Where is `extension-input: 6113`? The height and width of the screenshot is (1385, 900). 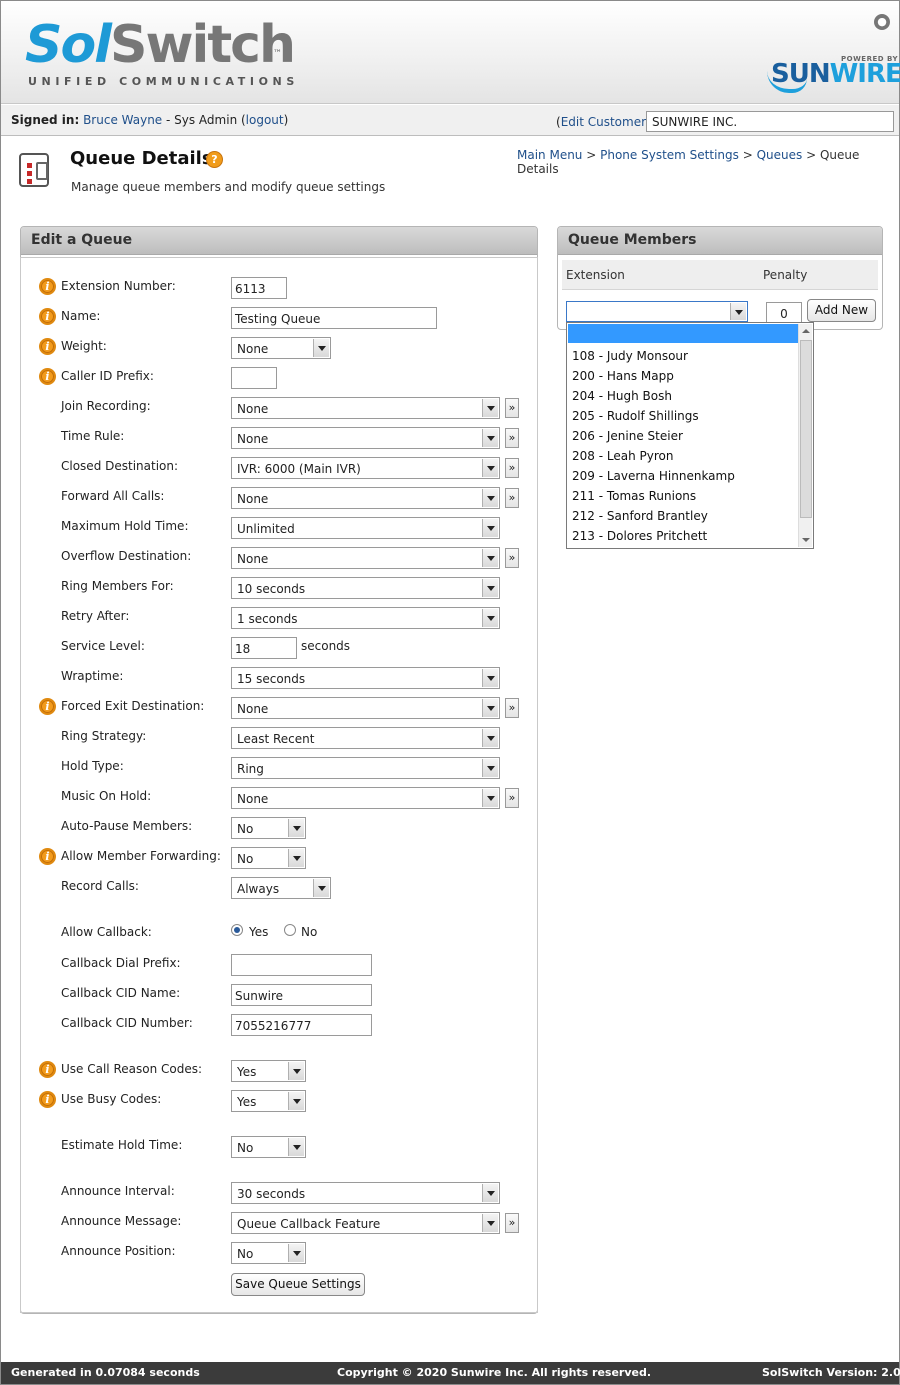
extension-input: 6113 is located at coordinates (259, 288).